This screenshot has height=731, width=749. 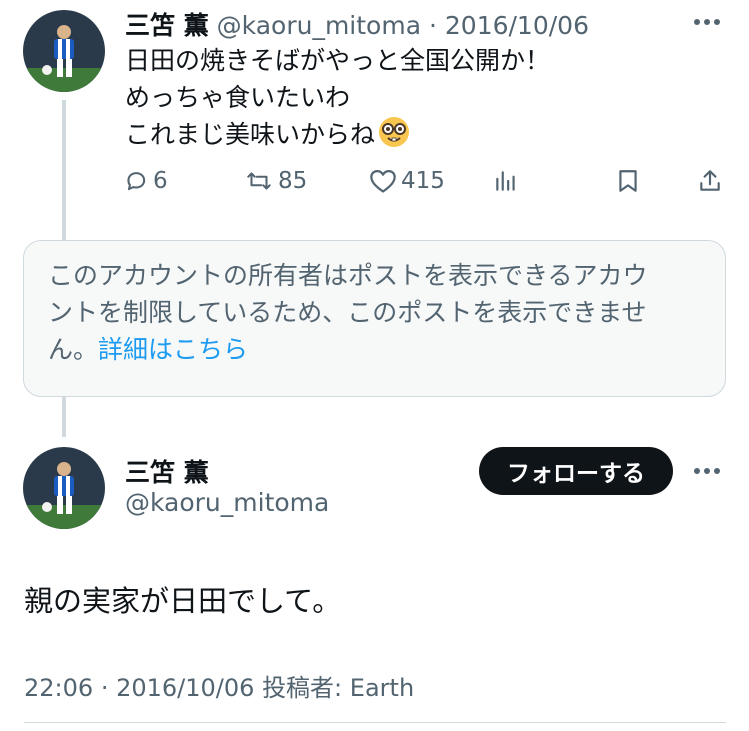 I want to click on post-text-line: これまじ美味いからね, so click(x=337, y=134).